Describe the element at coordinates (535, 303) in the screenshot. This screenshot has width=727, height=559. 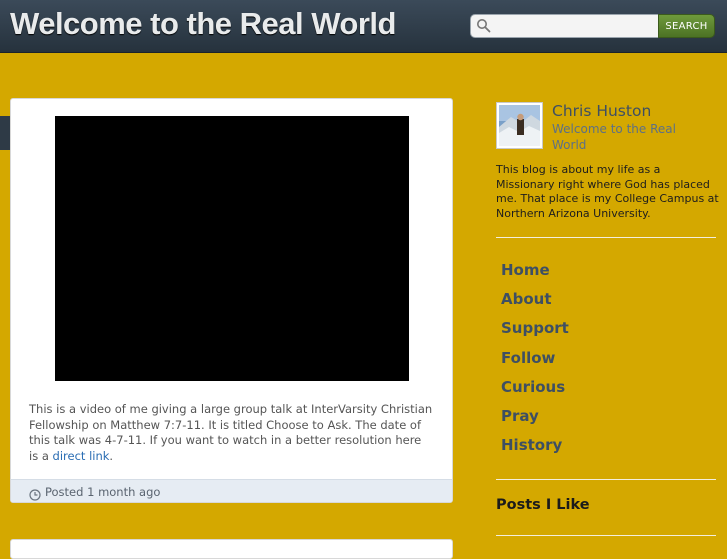
I see `nav-item-about: About` at that location.